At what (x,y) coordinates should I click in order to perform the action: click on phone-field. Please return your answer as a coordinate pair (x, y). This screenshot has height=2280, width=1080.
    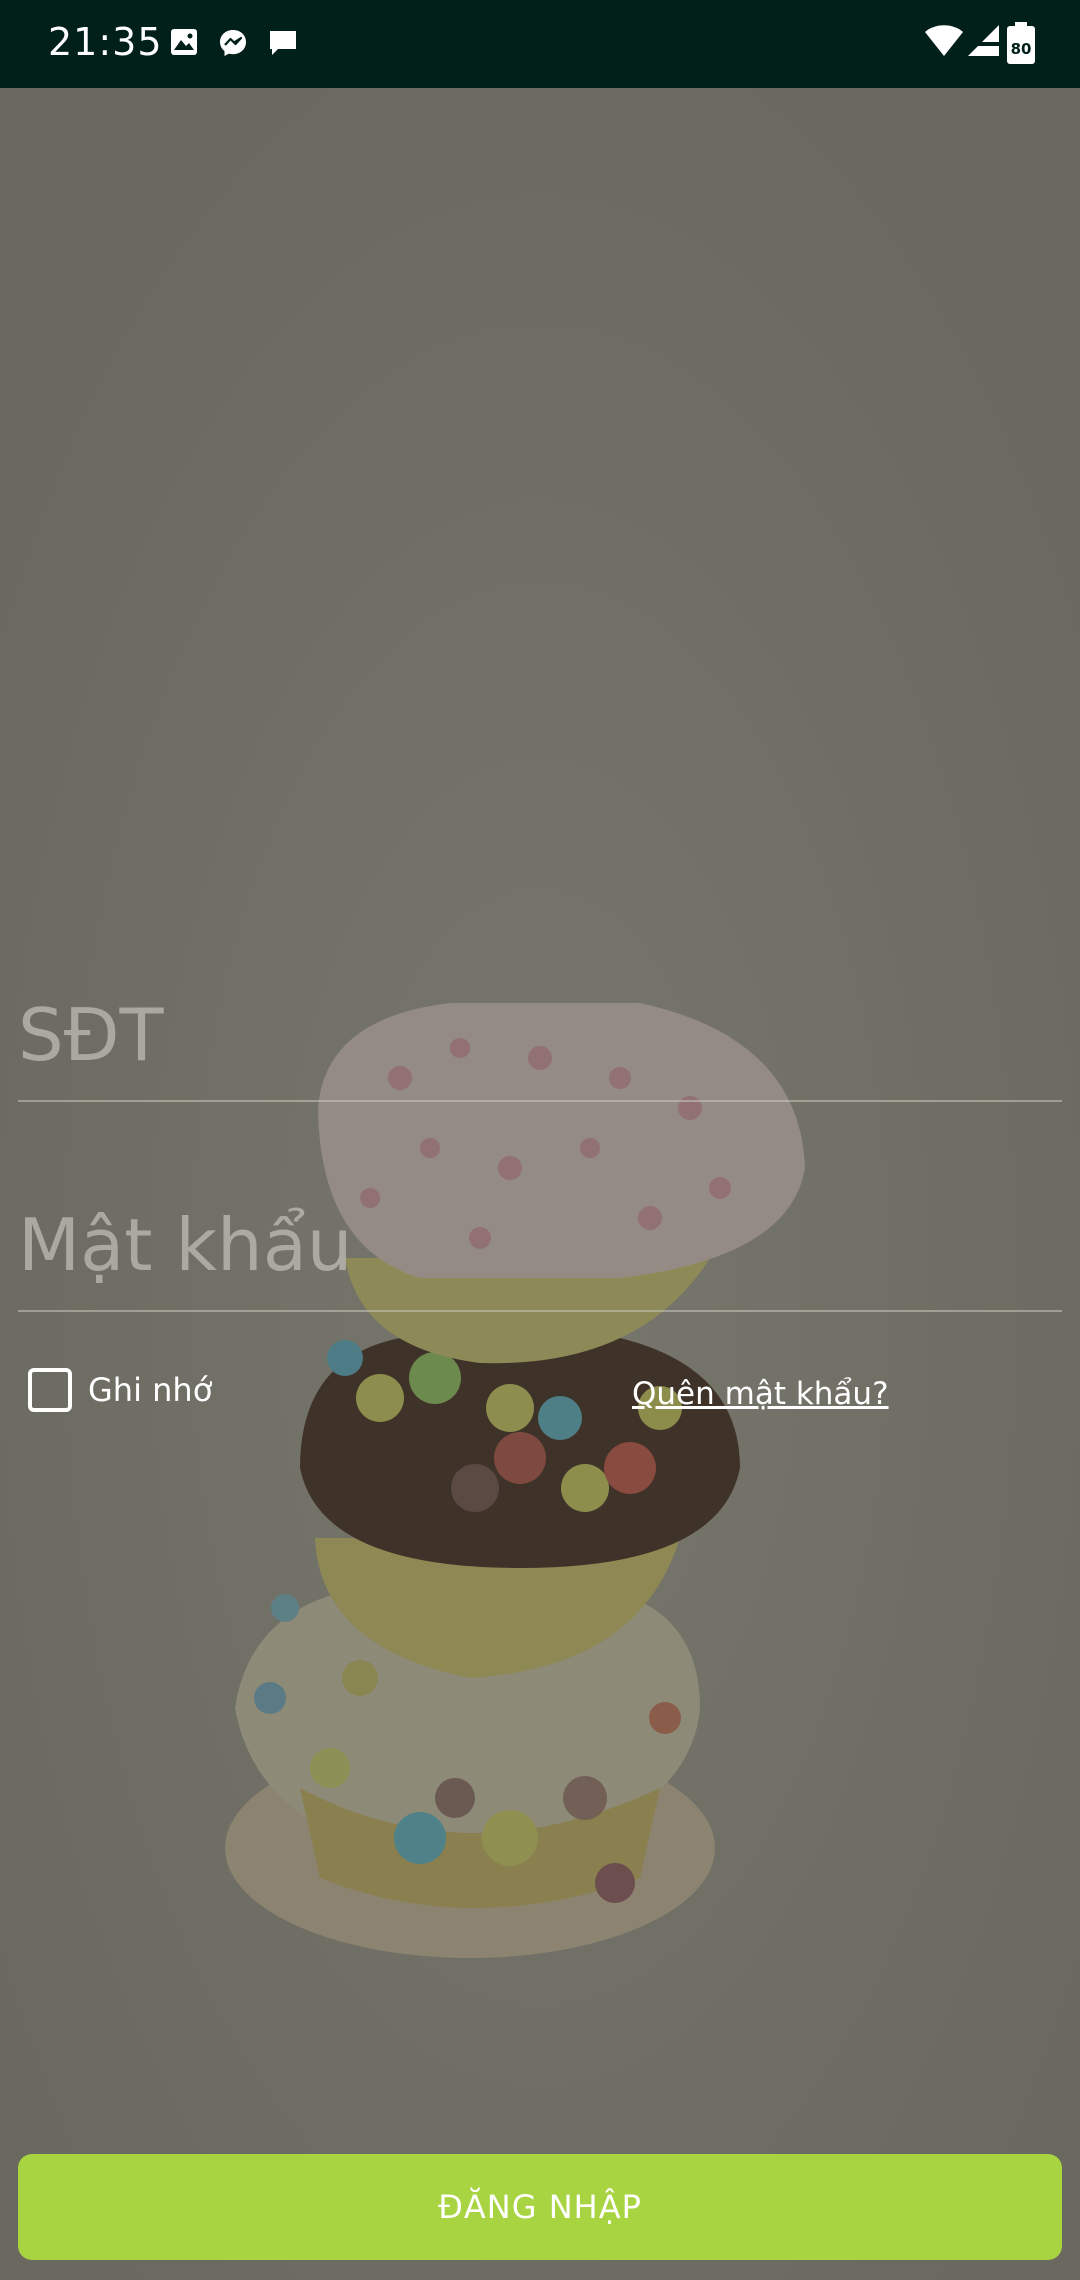
    Looking at the image, I should click on (540, 1046).